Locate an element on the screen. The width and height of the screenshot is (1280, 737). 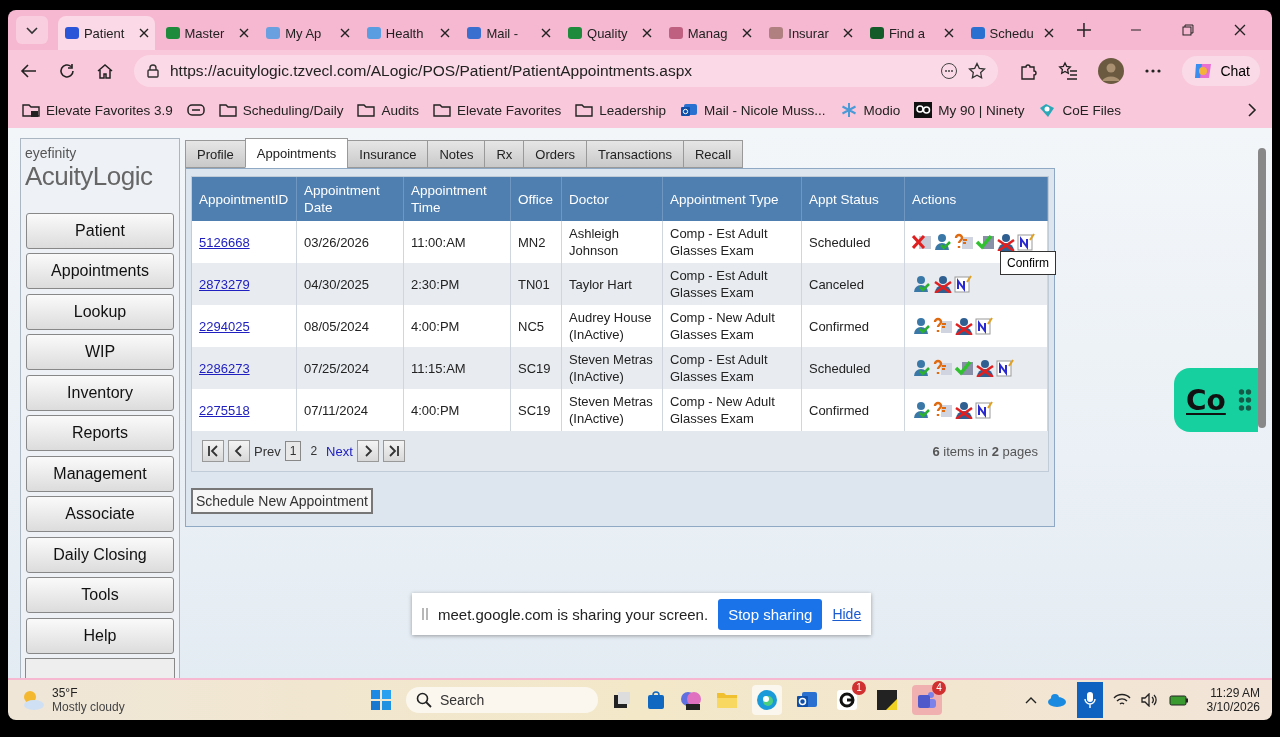
tab: Rx is located at coordinates (504, 154).